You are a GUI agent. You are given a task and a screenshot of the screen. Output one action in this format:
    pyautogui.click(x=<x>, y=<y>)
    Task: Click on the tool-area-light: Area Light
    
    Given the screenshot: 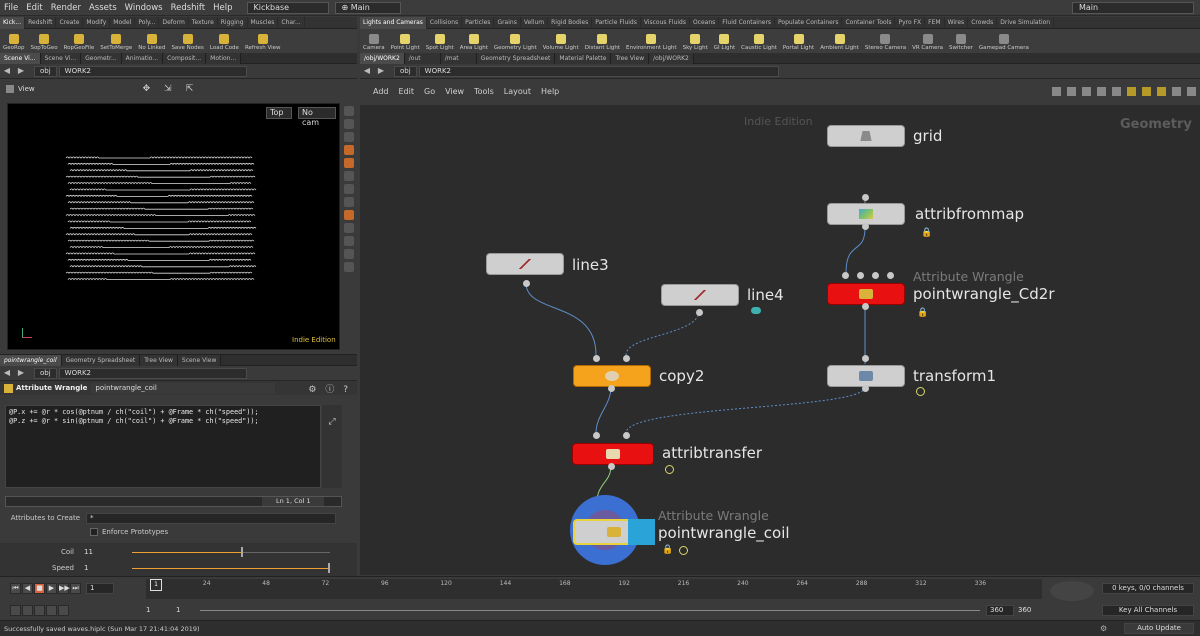 What is the action you would take?
    pyautogui.click(x=474, y=42)
    